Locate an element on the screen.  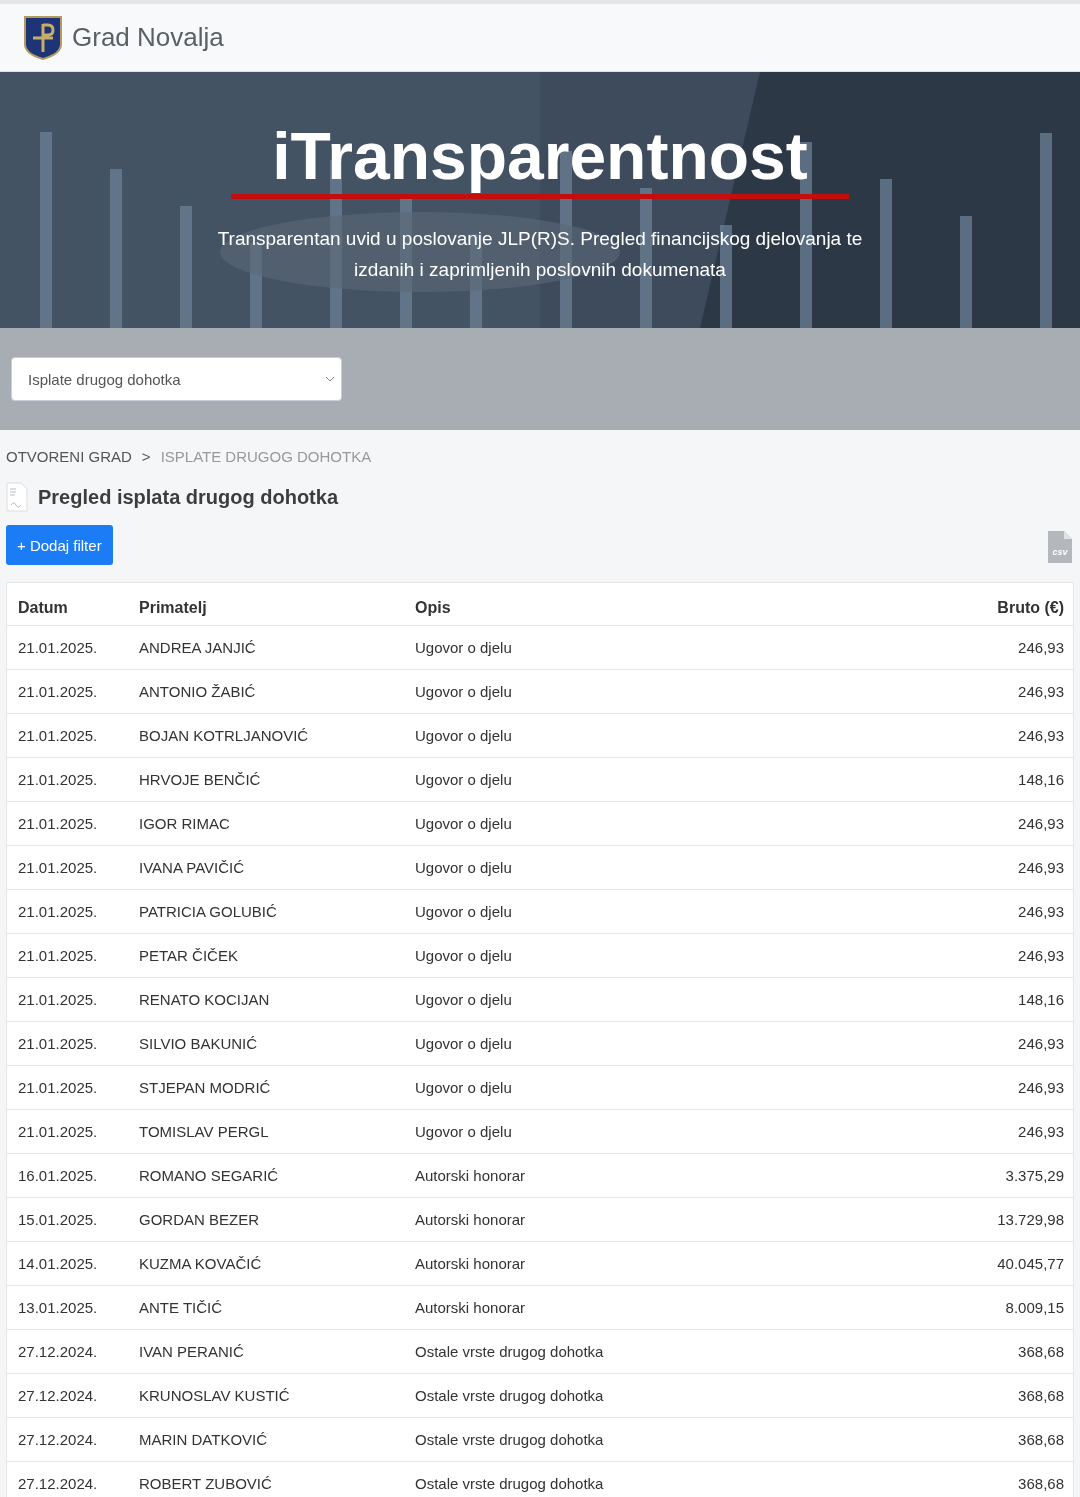
table-cell-text: HRVOJE BENČIĆ is located at coordinates (200, 779).